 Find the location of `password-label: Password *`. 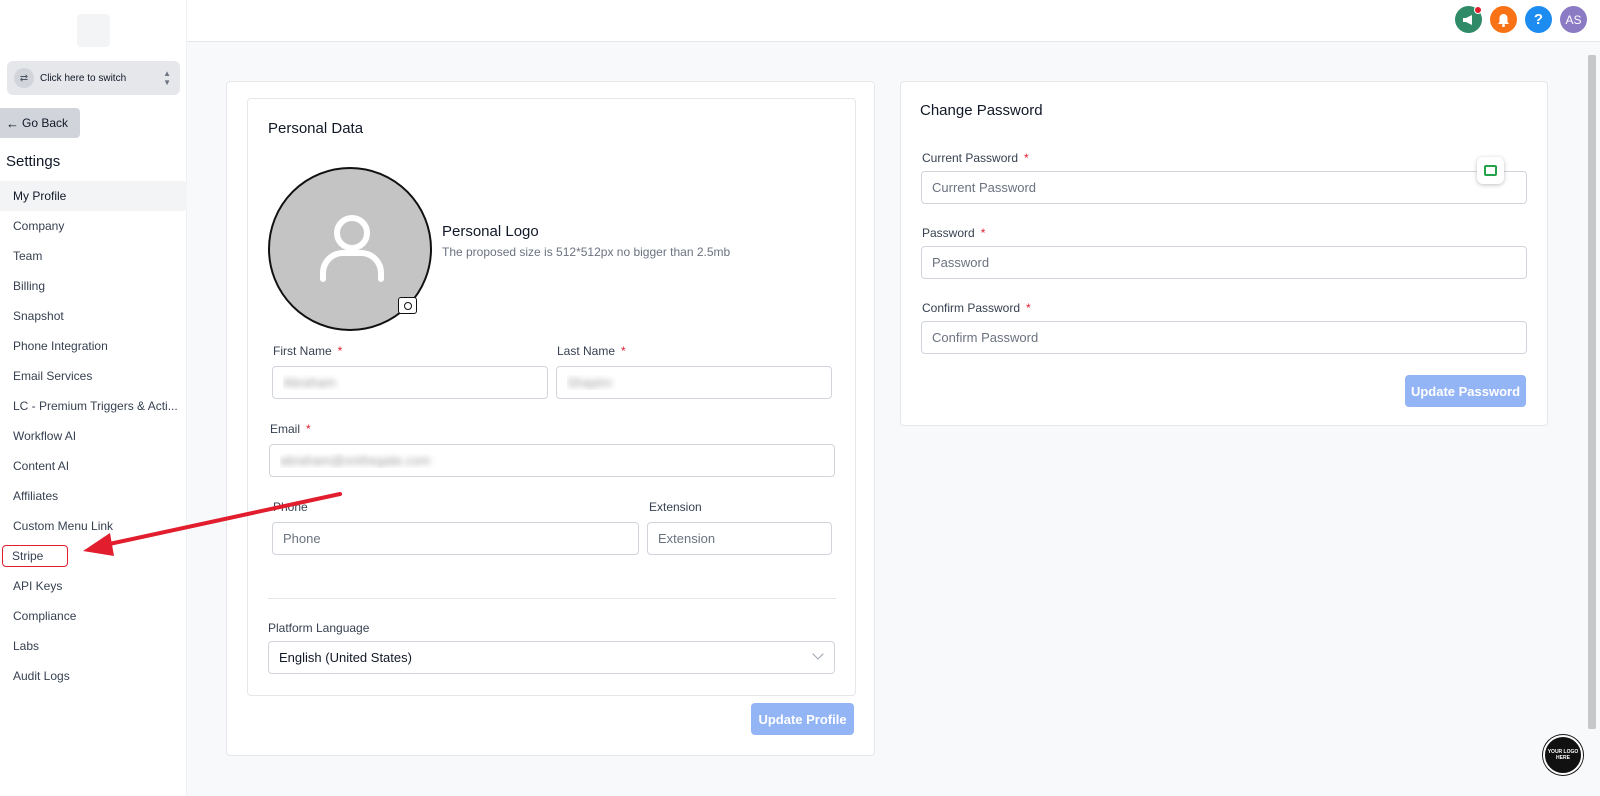

password-label: Password * is located at coordinates (953, 233).